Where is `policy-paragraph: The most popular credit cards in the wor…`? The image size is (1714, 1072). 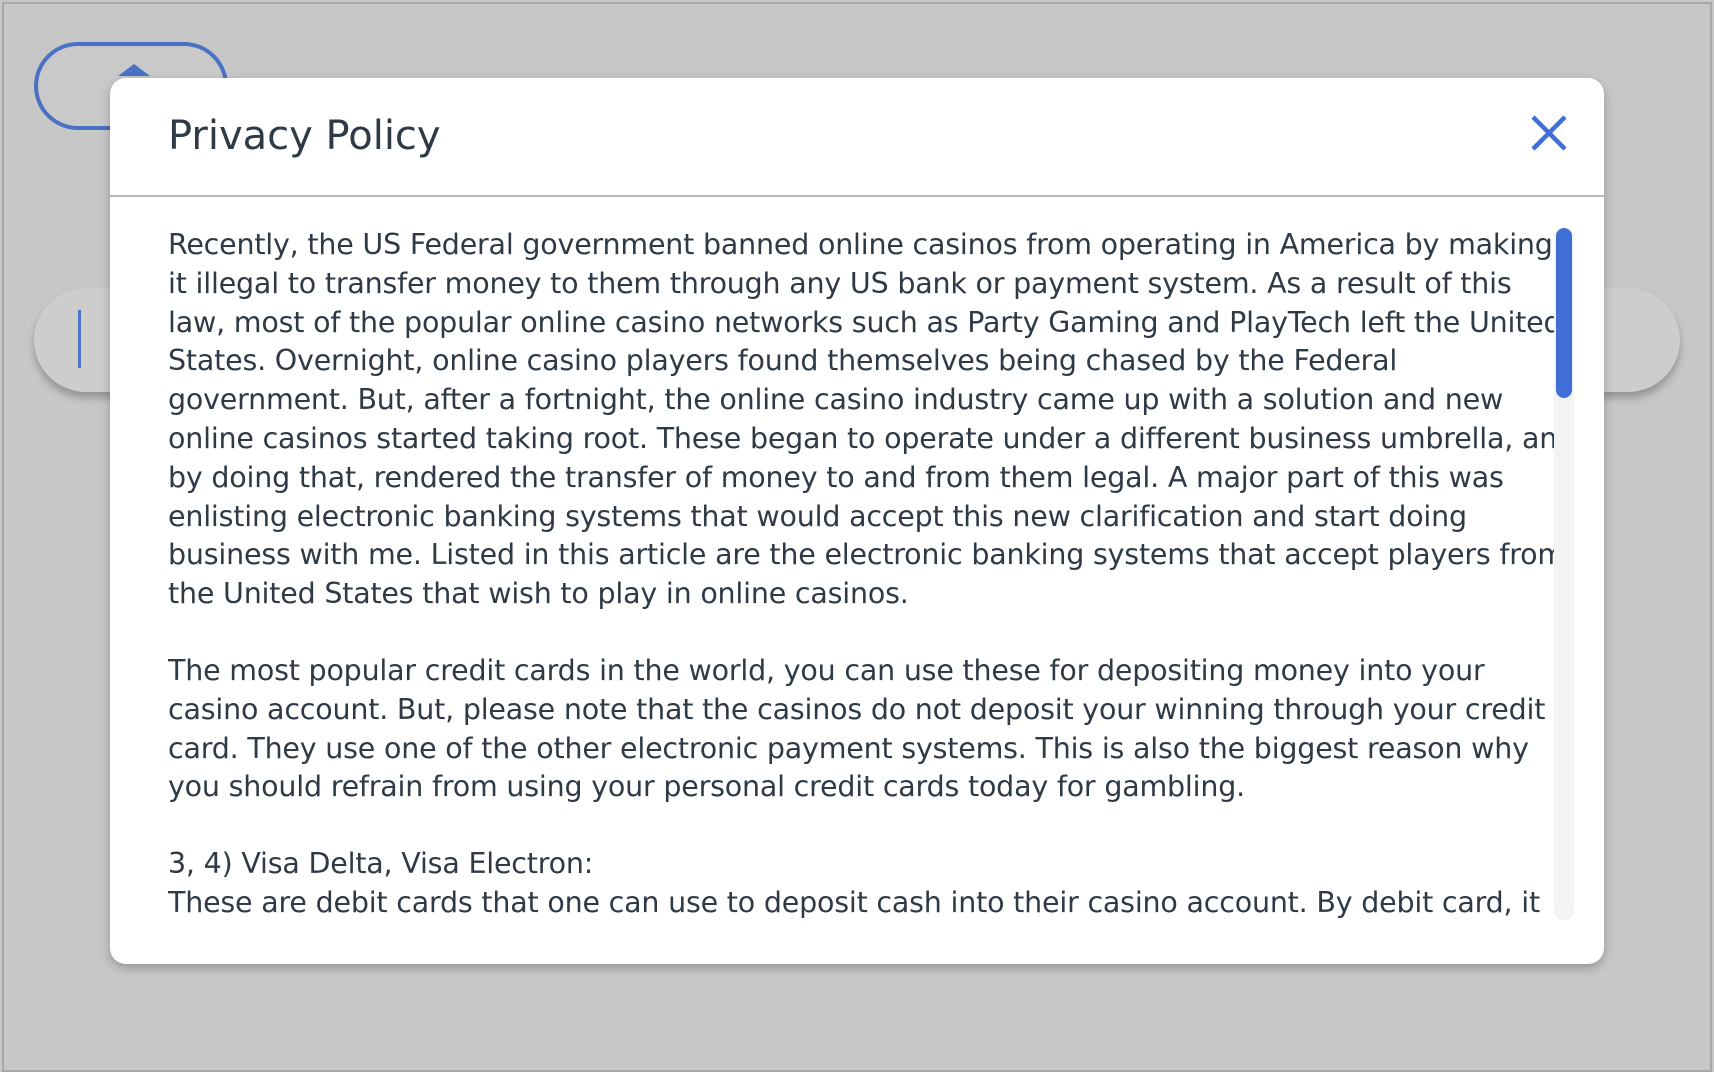
policy-paragraph: The most popular credit cards in the wor… is located at coordinates (857, 728).